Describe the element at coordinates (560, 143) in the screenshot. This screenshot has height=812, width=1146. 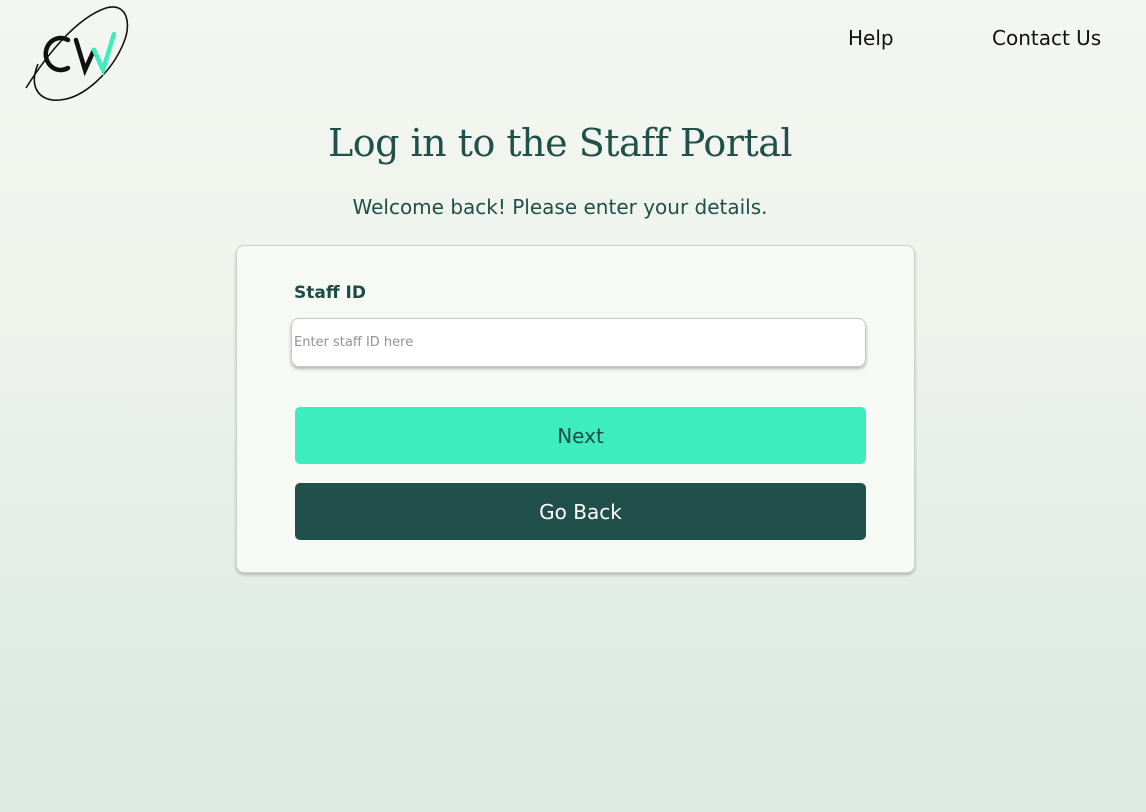
I see `page-title: Log in to the Staff Portal` at that location.